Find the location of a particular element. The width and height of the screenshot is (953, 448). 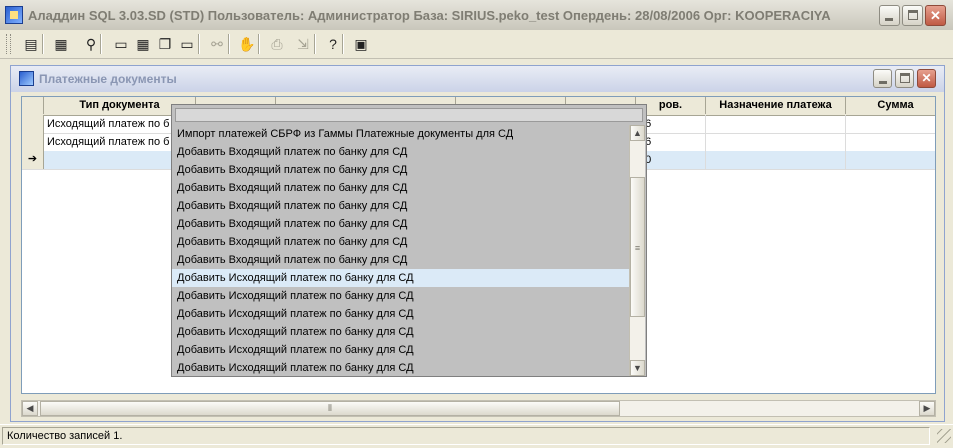

close-button: ✕ is located at coordinates (935, 15).